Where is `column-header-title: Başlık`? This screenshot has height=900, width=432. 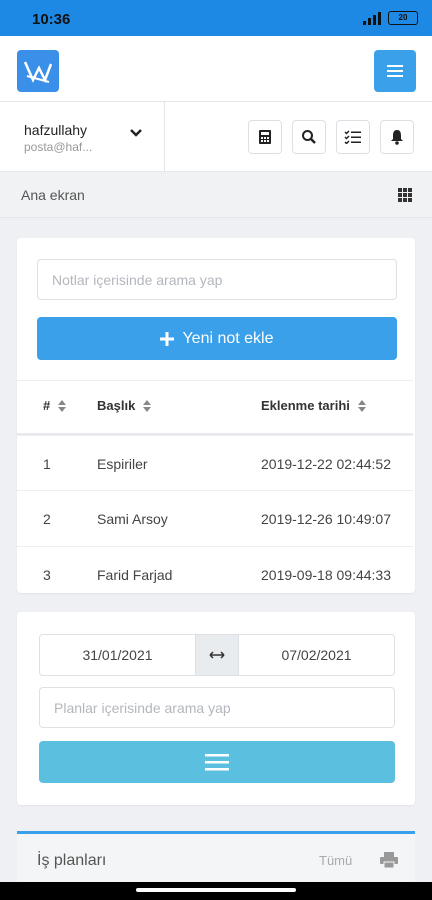 column-header-title: Başlık is located at coordinates (124, 405).